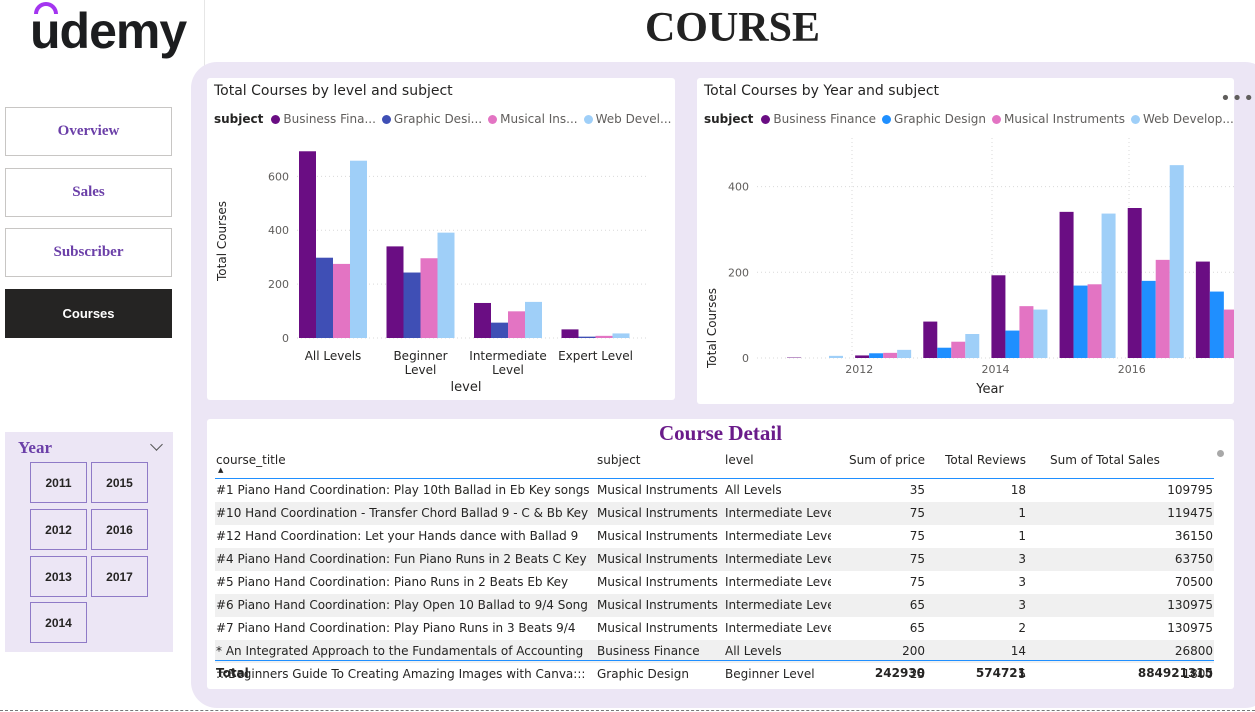  Describe the element at coordinates (1022, 582) in the screenshot. I see `table-cell: 3` at that location.